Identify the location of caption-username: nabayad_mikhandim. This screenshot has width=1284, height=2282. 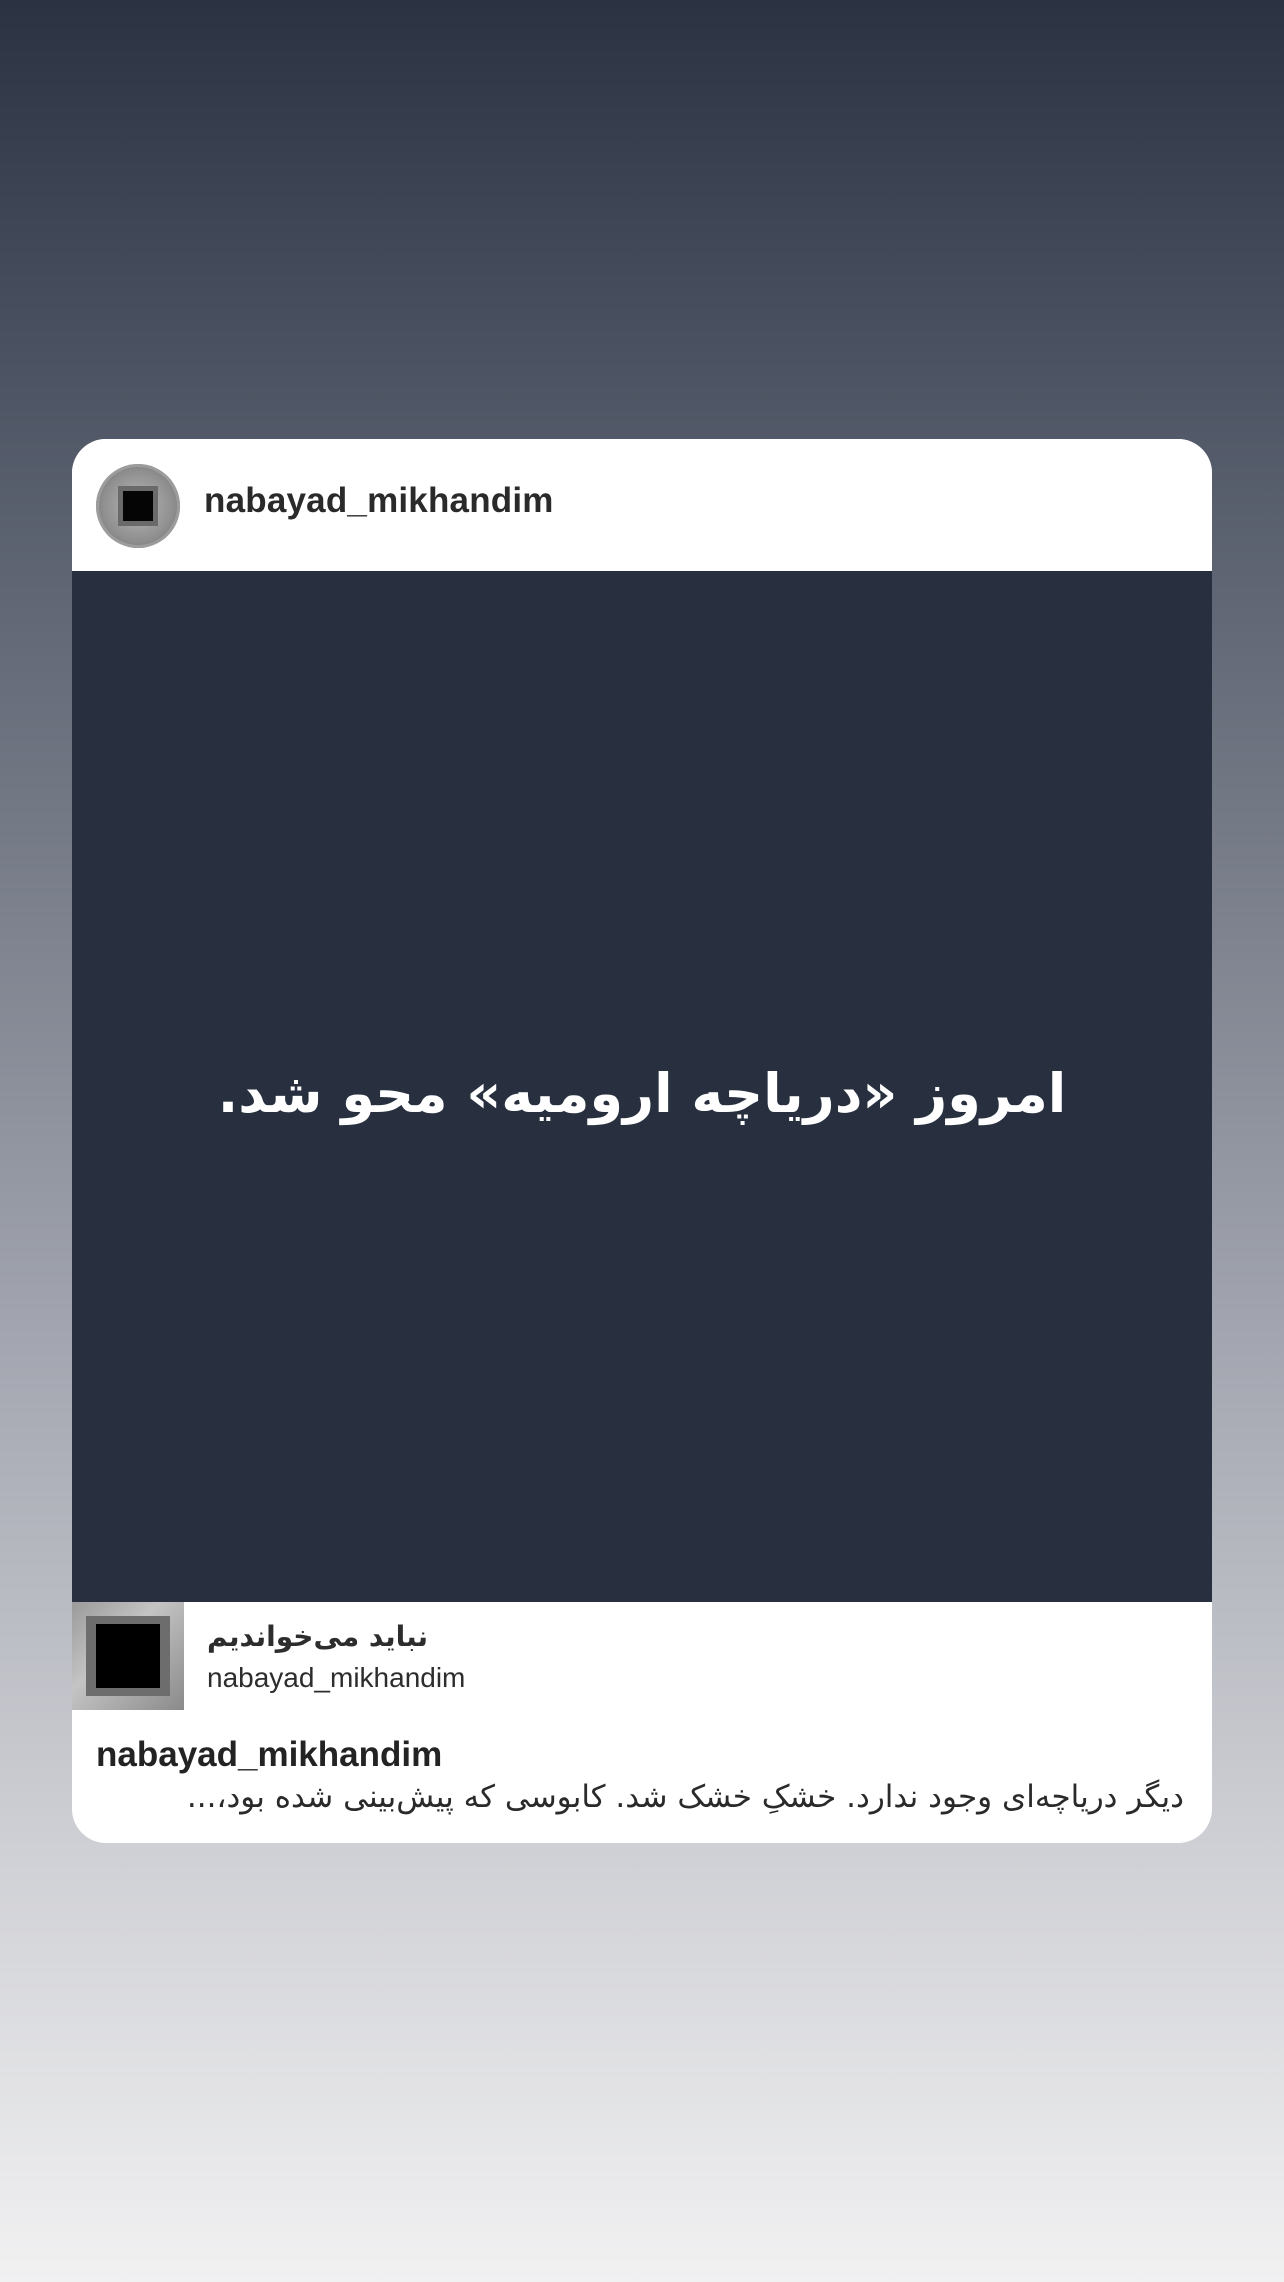
(269, 1755).